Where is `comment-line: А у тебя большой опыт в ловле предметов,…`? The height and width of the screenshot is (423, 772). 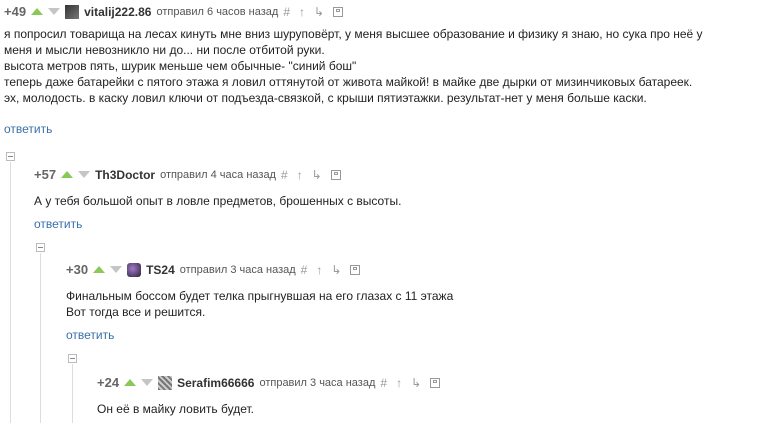
comment-line: А у тебя большой опыт в ловле предметов,… is located at coordinates (218, 201).